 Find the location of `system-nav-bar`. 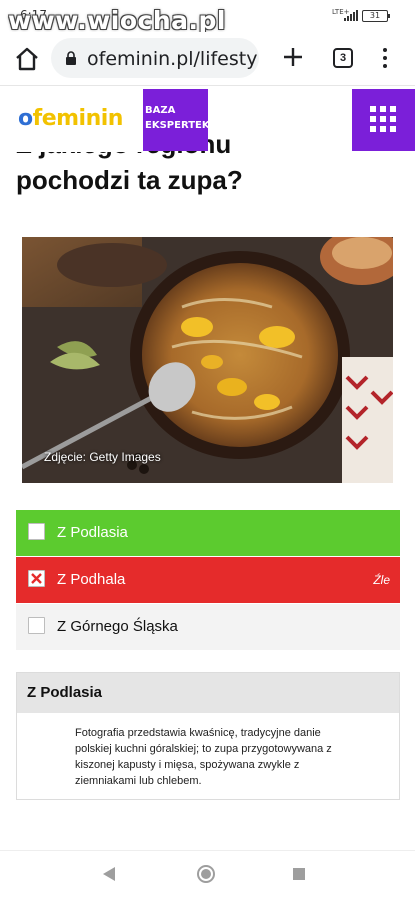

system-nav-bar is located at coordinates (207, 875).